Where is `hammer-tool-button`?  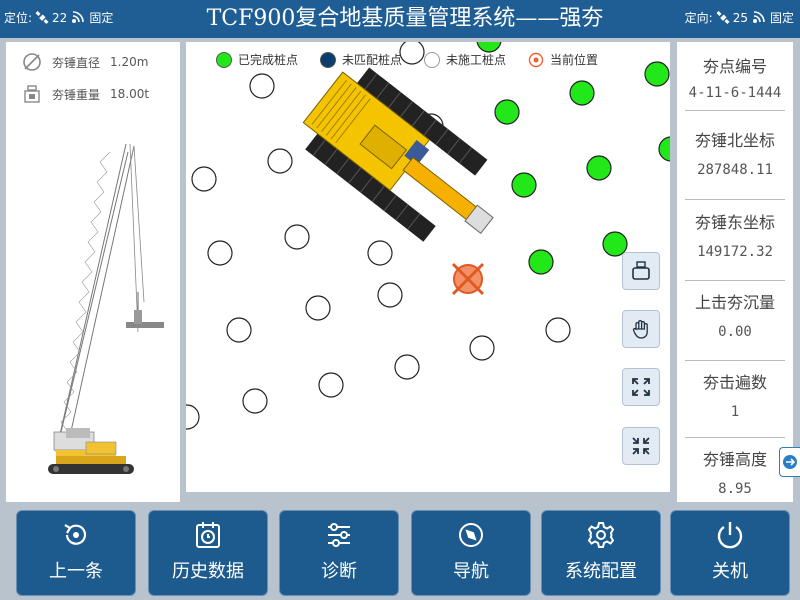 hammer-tool-button is located at coordinates (641, 271).